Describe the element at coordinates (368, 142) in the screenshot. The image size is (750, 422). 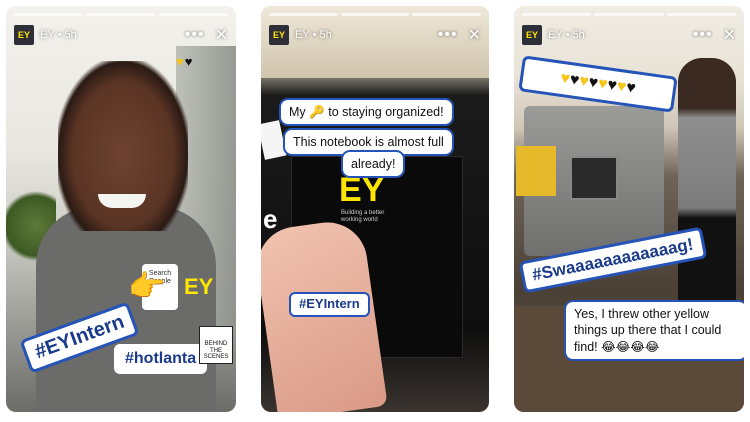
I see `caption-line-2: This notebook is almost full` at that location.